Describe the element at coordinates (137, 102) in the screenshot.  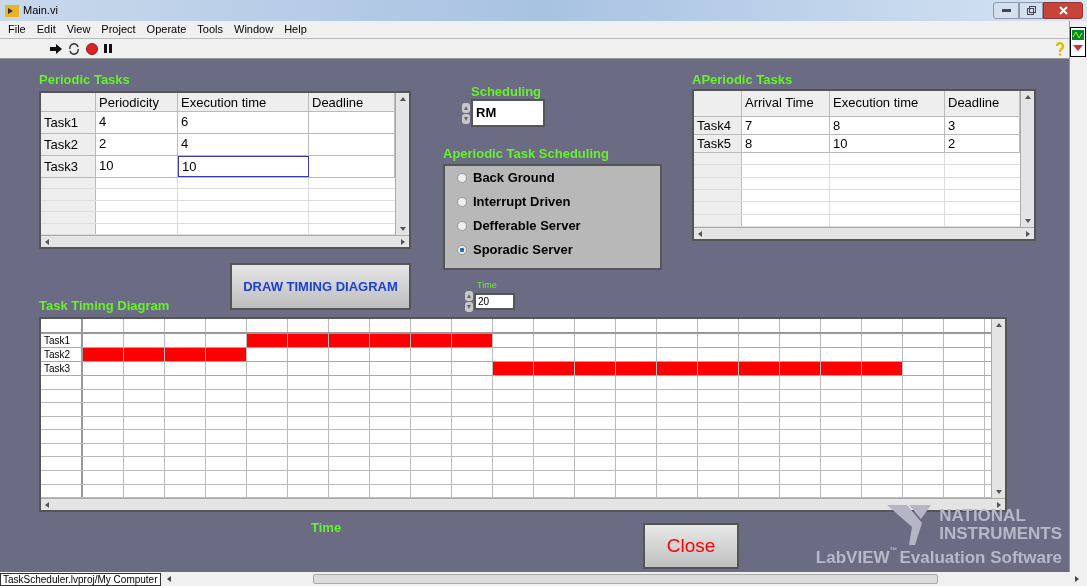
I see `column-header: Periodicity` at that location.